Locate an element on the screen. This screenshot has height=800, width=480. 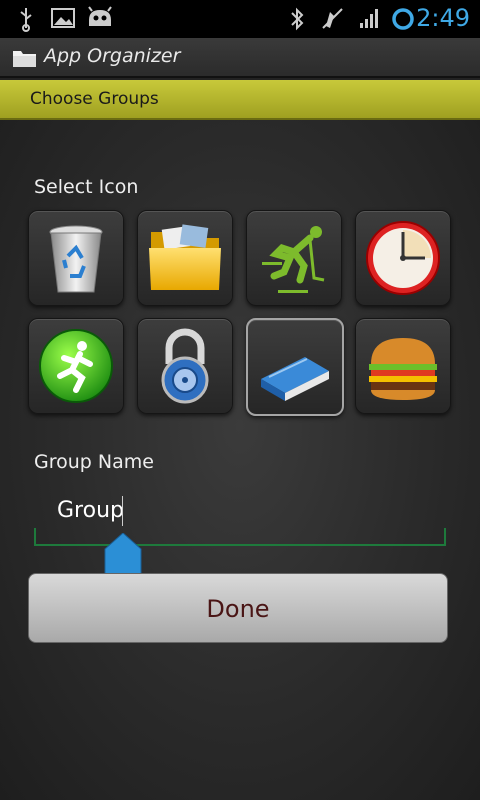
mute-icon is located at coordinates (332, 18).